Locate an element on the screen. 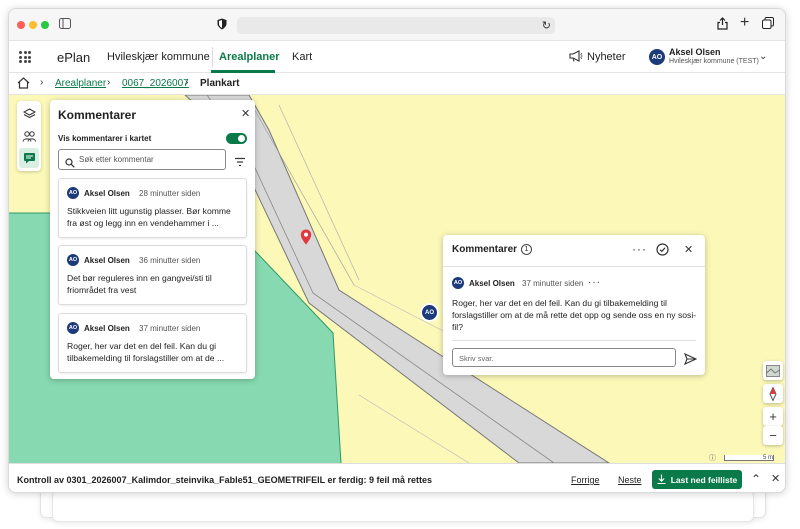  shield-icon is located at coordinates (222, 25).